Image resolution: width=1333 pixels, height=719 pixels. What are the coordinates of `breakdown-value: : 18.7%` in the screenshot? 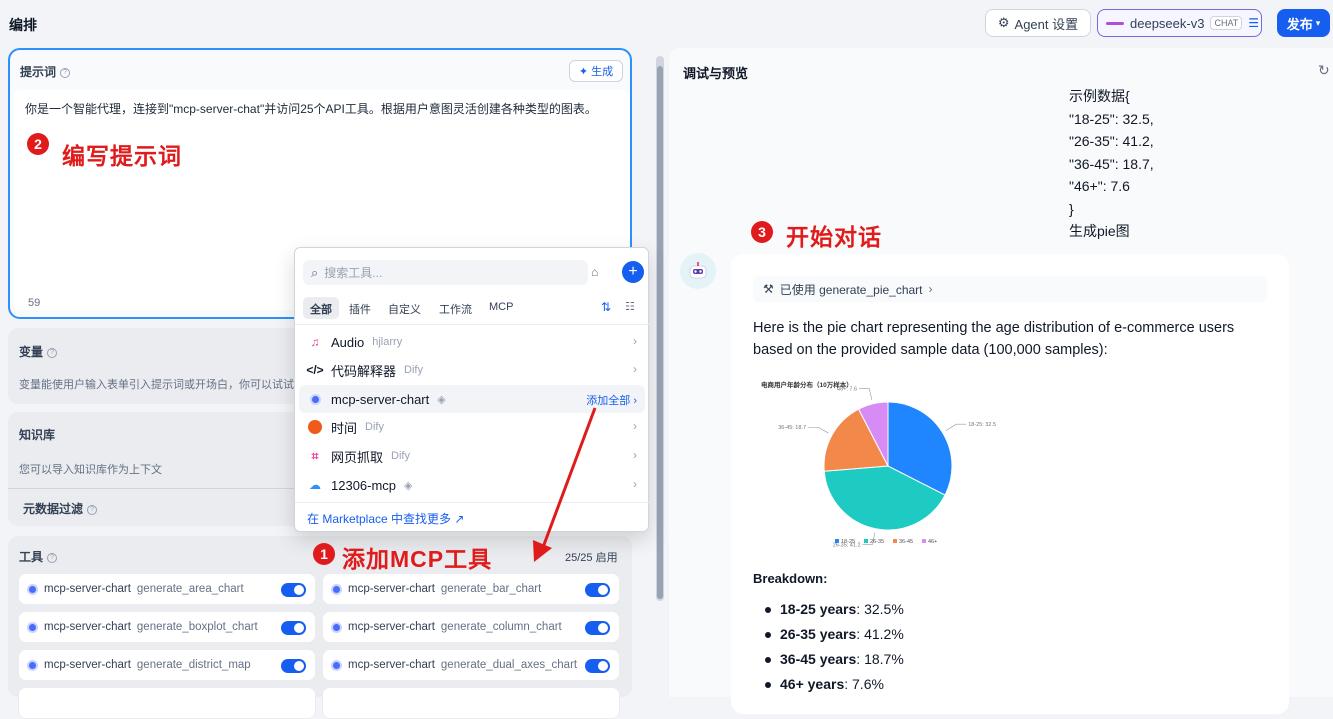 It's located at (880, 659).